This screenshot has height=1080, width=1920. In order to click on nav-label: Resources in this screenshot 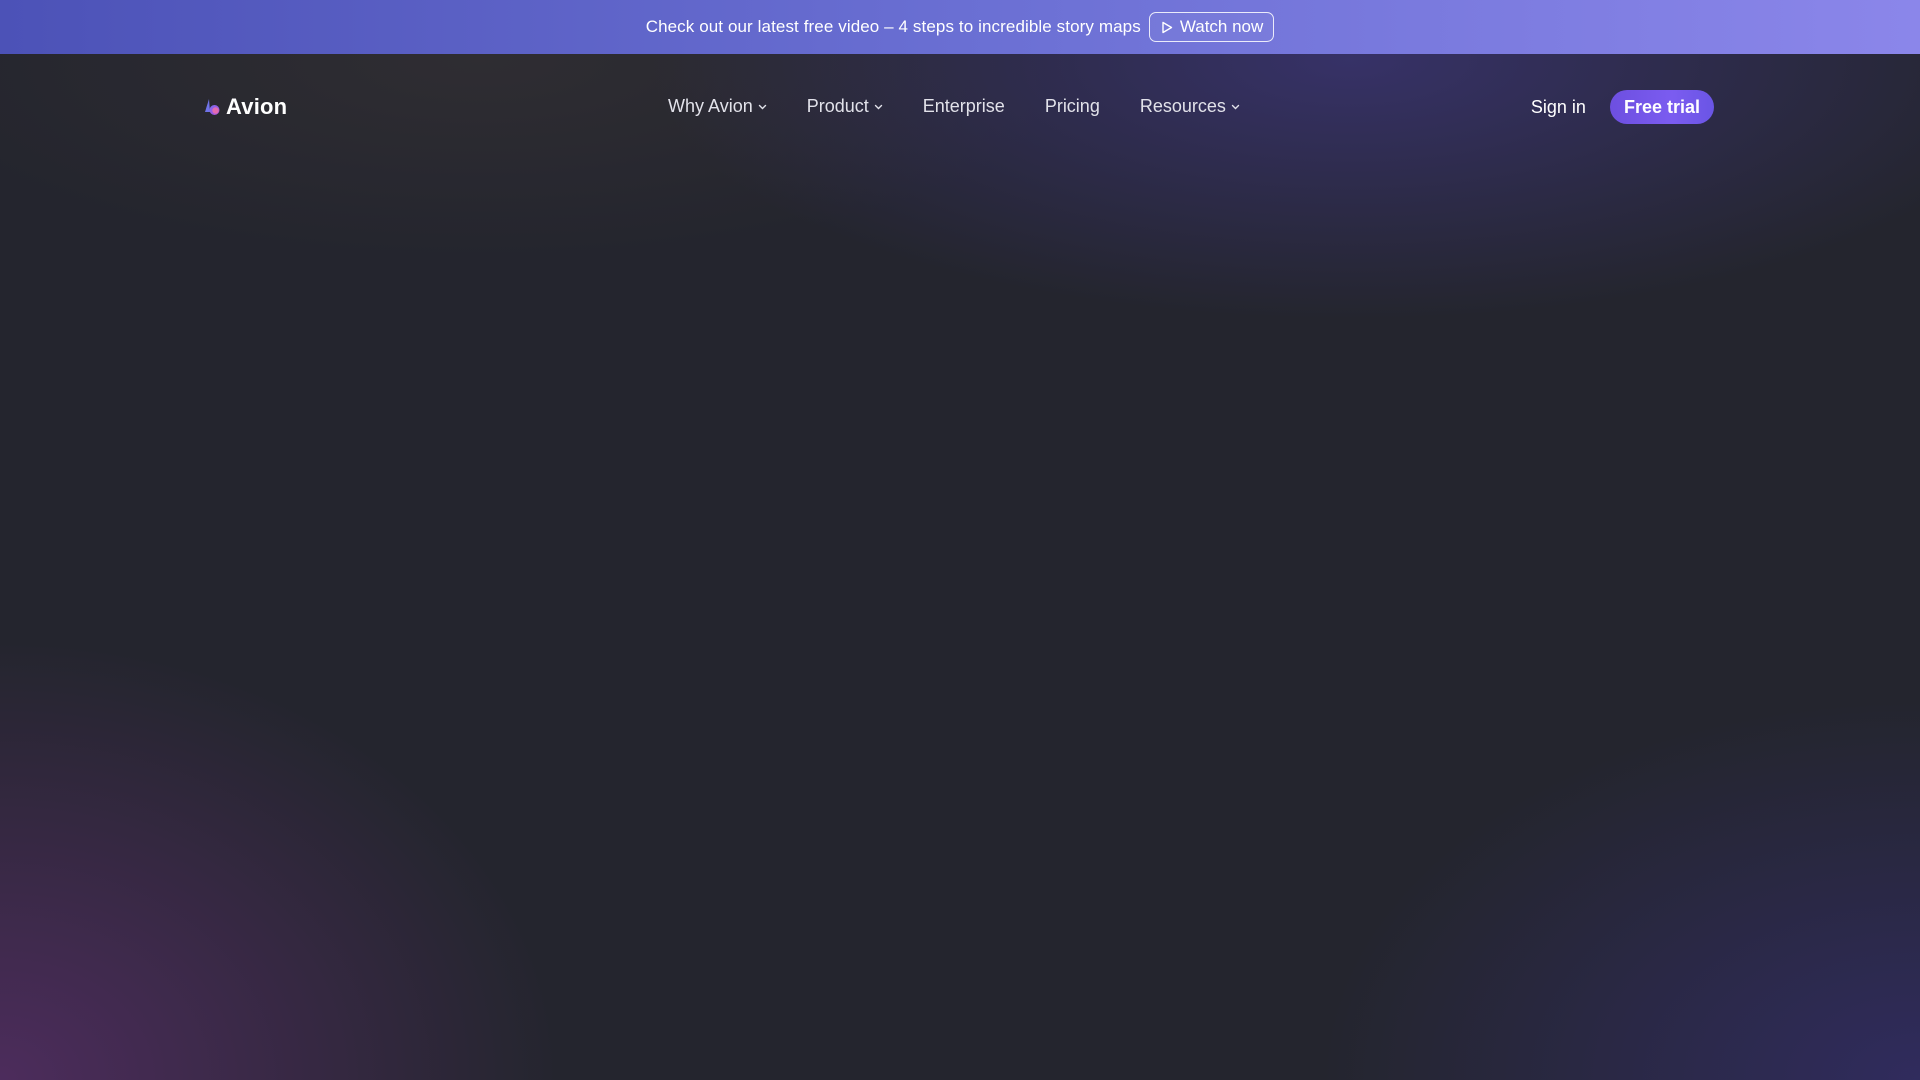, I will do `click(1182, 106)`.